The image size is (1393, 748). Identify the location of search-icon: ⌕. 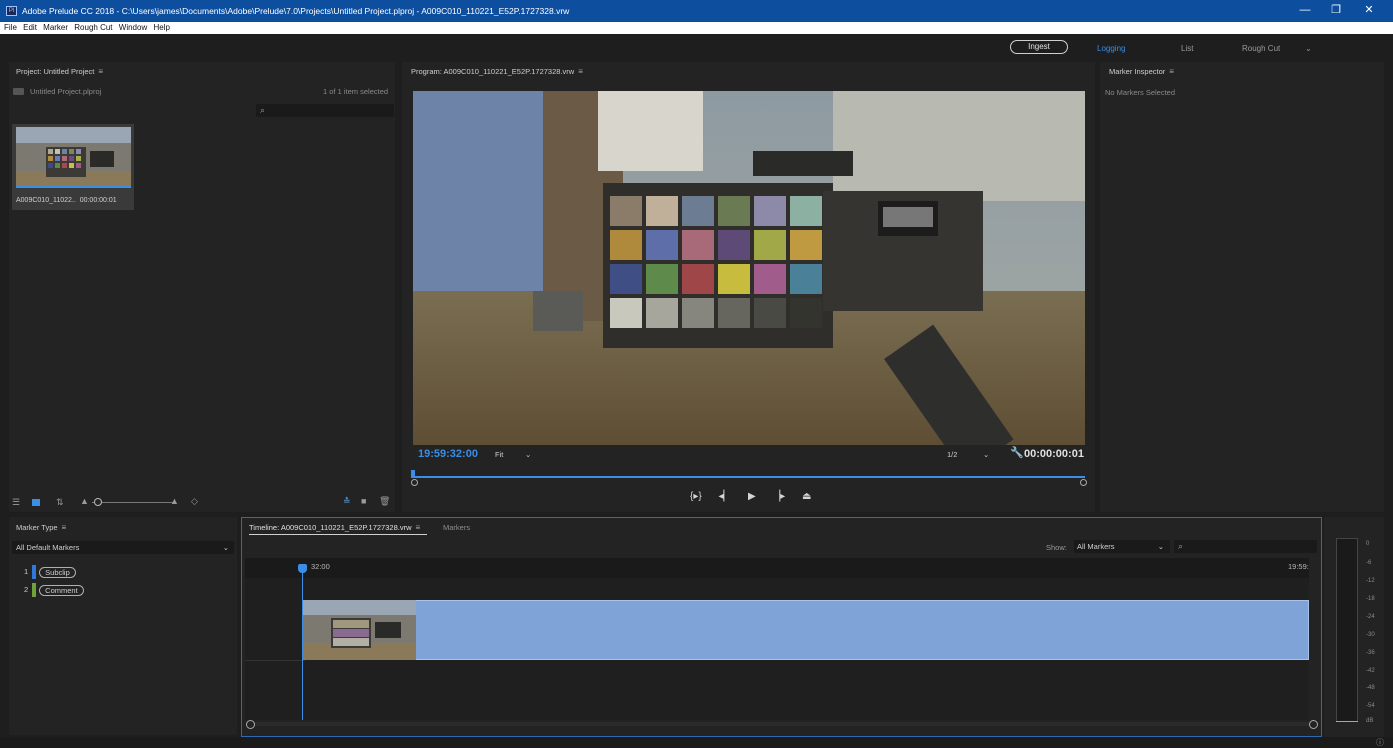
(263, 110).